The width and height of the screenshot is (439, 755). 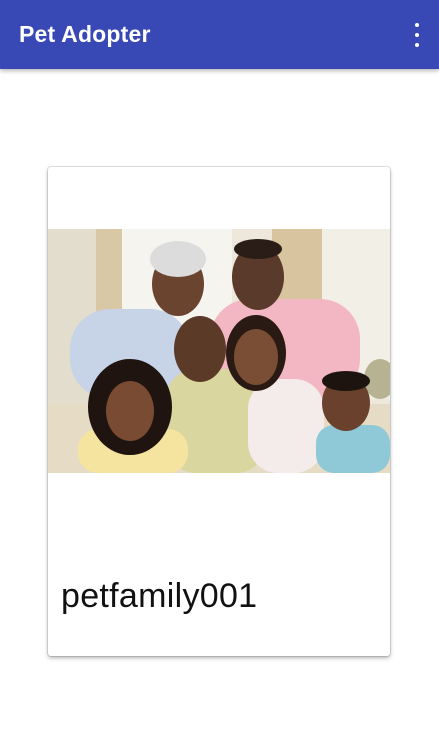 I want to click on app-title: Pet Adopter, so click(x=85, y=34).